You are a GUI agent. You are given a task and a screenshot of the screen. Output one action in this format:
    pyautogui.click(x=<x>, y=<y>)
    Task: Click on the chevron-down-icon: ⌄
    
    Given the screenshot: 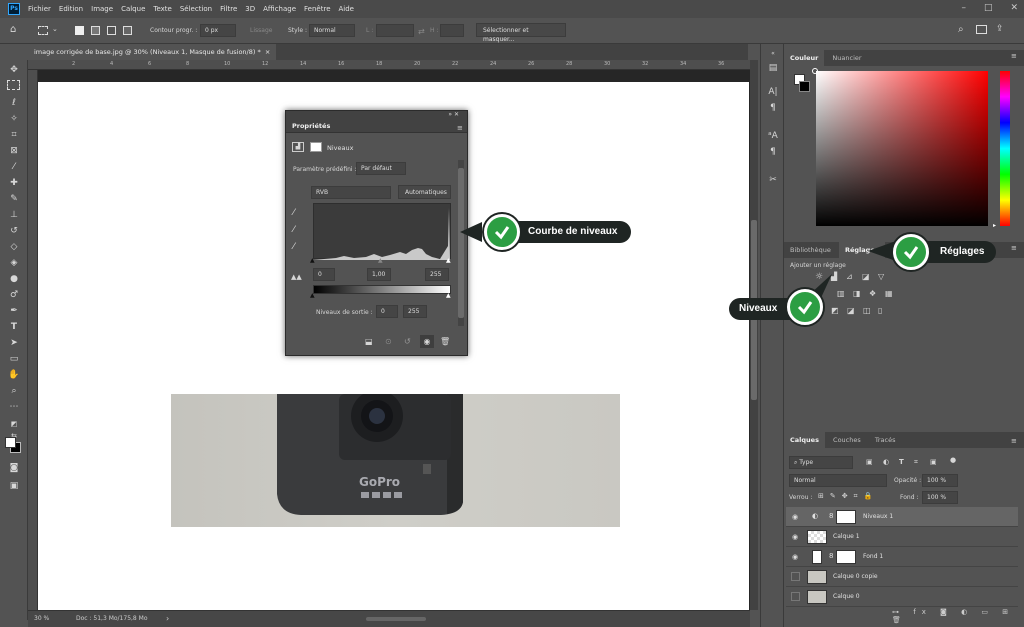 What is the action you would take?
    pyautogui.click(x=55, y=29)
    